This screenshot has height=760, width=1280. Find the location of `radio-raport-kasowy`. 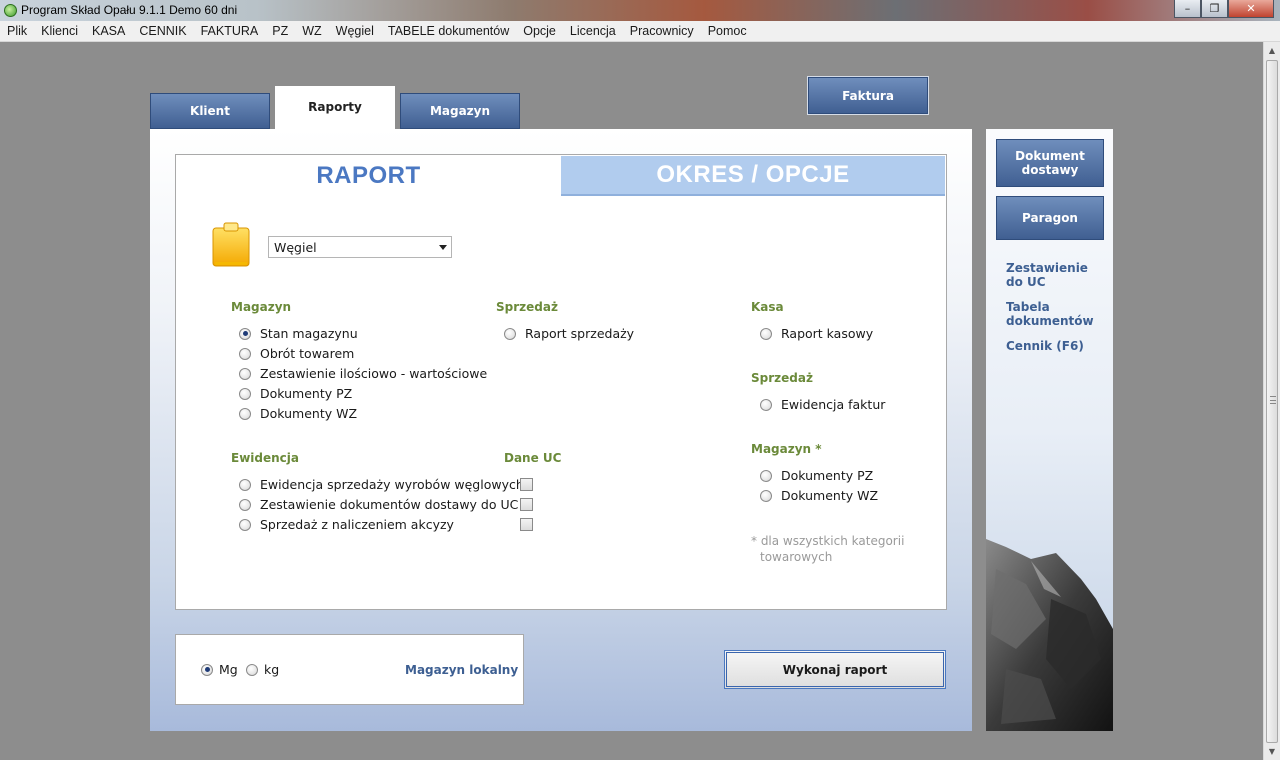

radio-raport-kasowy is located at coordinates (766, 333).